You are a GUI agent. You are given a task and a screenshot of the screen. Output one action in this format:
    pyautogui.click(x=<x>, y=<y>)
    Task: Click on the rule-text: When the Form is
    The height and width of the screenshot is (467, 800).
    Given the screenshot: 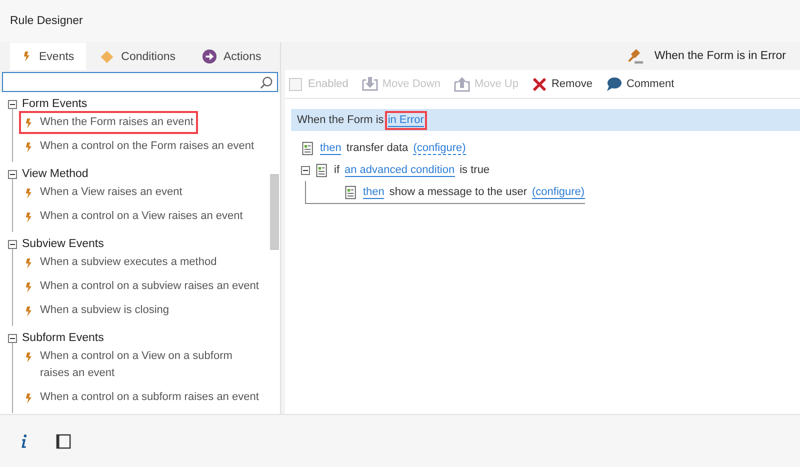 What is the action you would take?
    pyautogui.click(x=340, y=120)
    